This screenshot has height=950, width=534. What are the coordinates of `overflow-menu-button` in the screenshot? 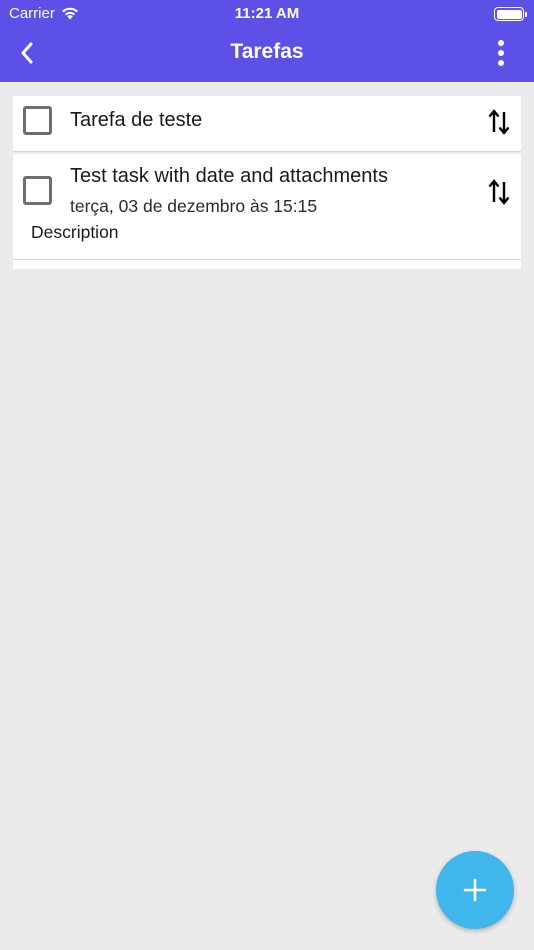 It's located at (501, 53).